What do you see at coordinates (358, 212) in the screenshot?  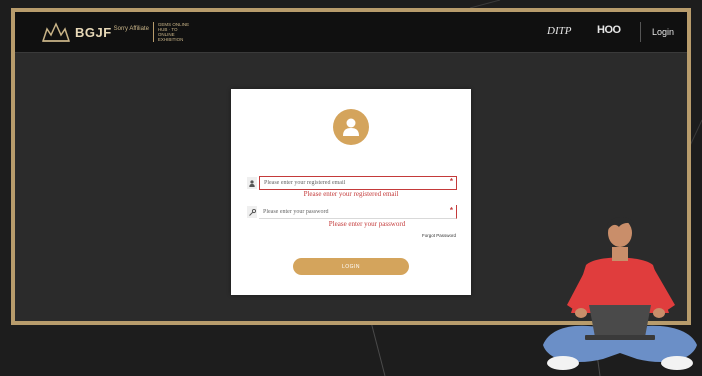 I see `password-input` at bounding box center [358, 212].